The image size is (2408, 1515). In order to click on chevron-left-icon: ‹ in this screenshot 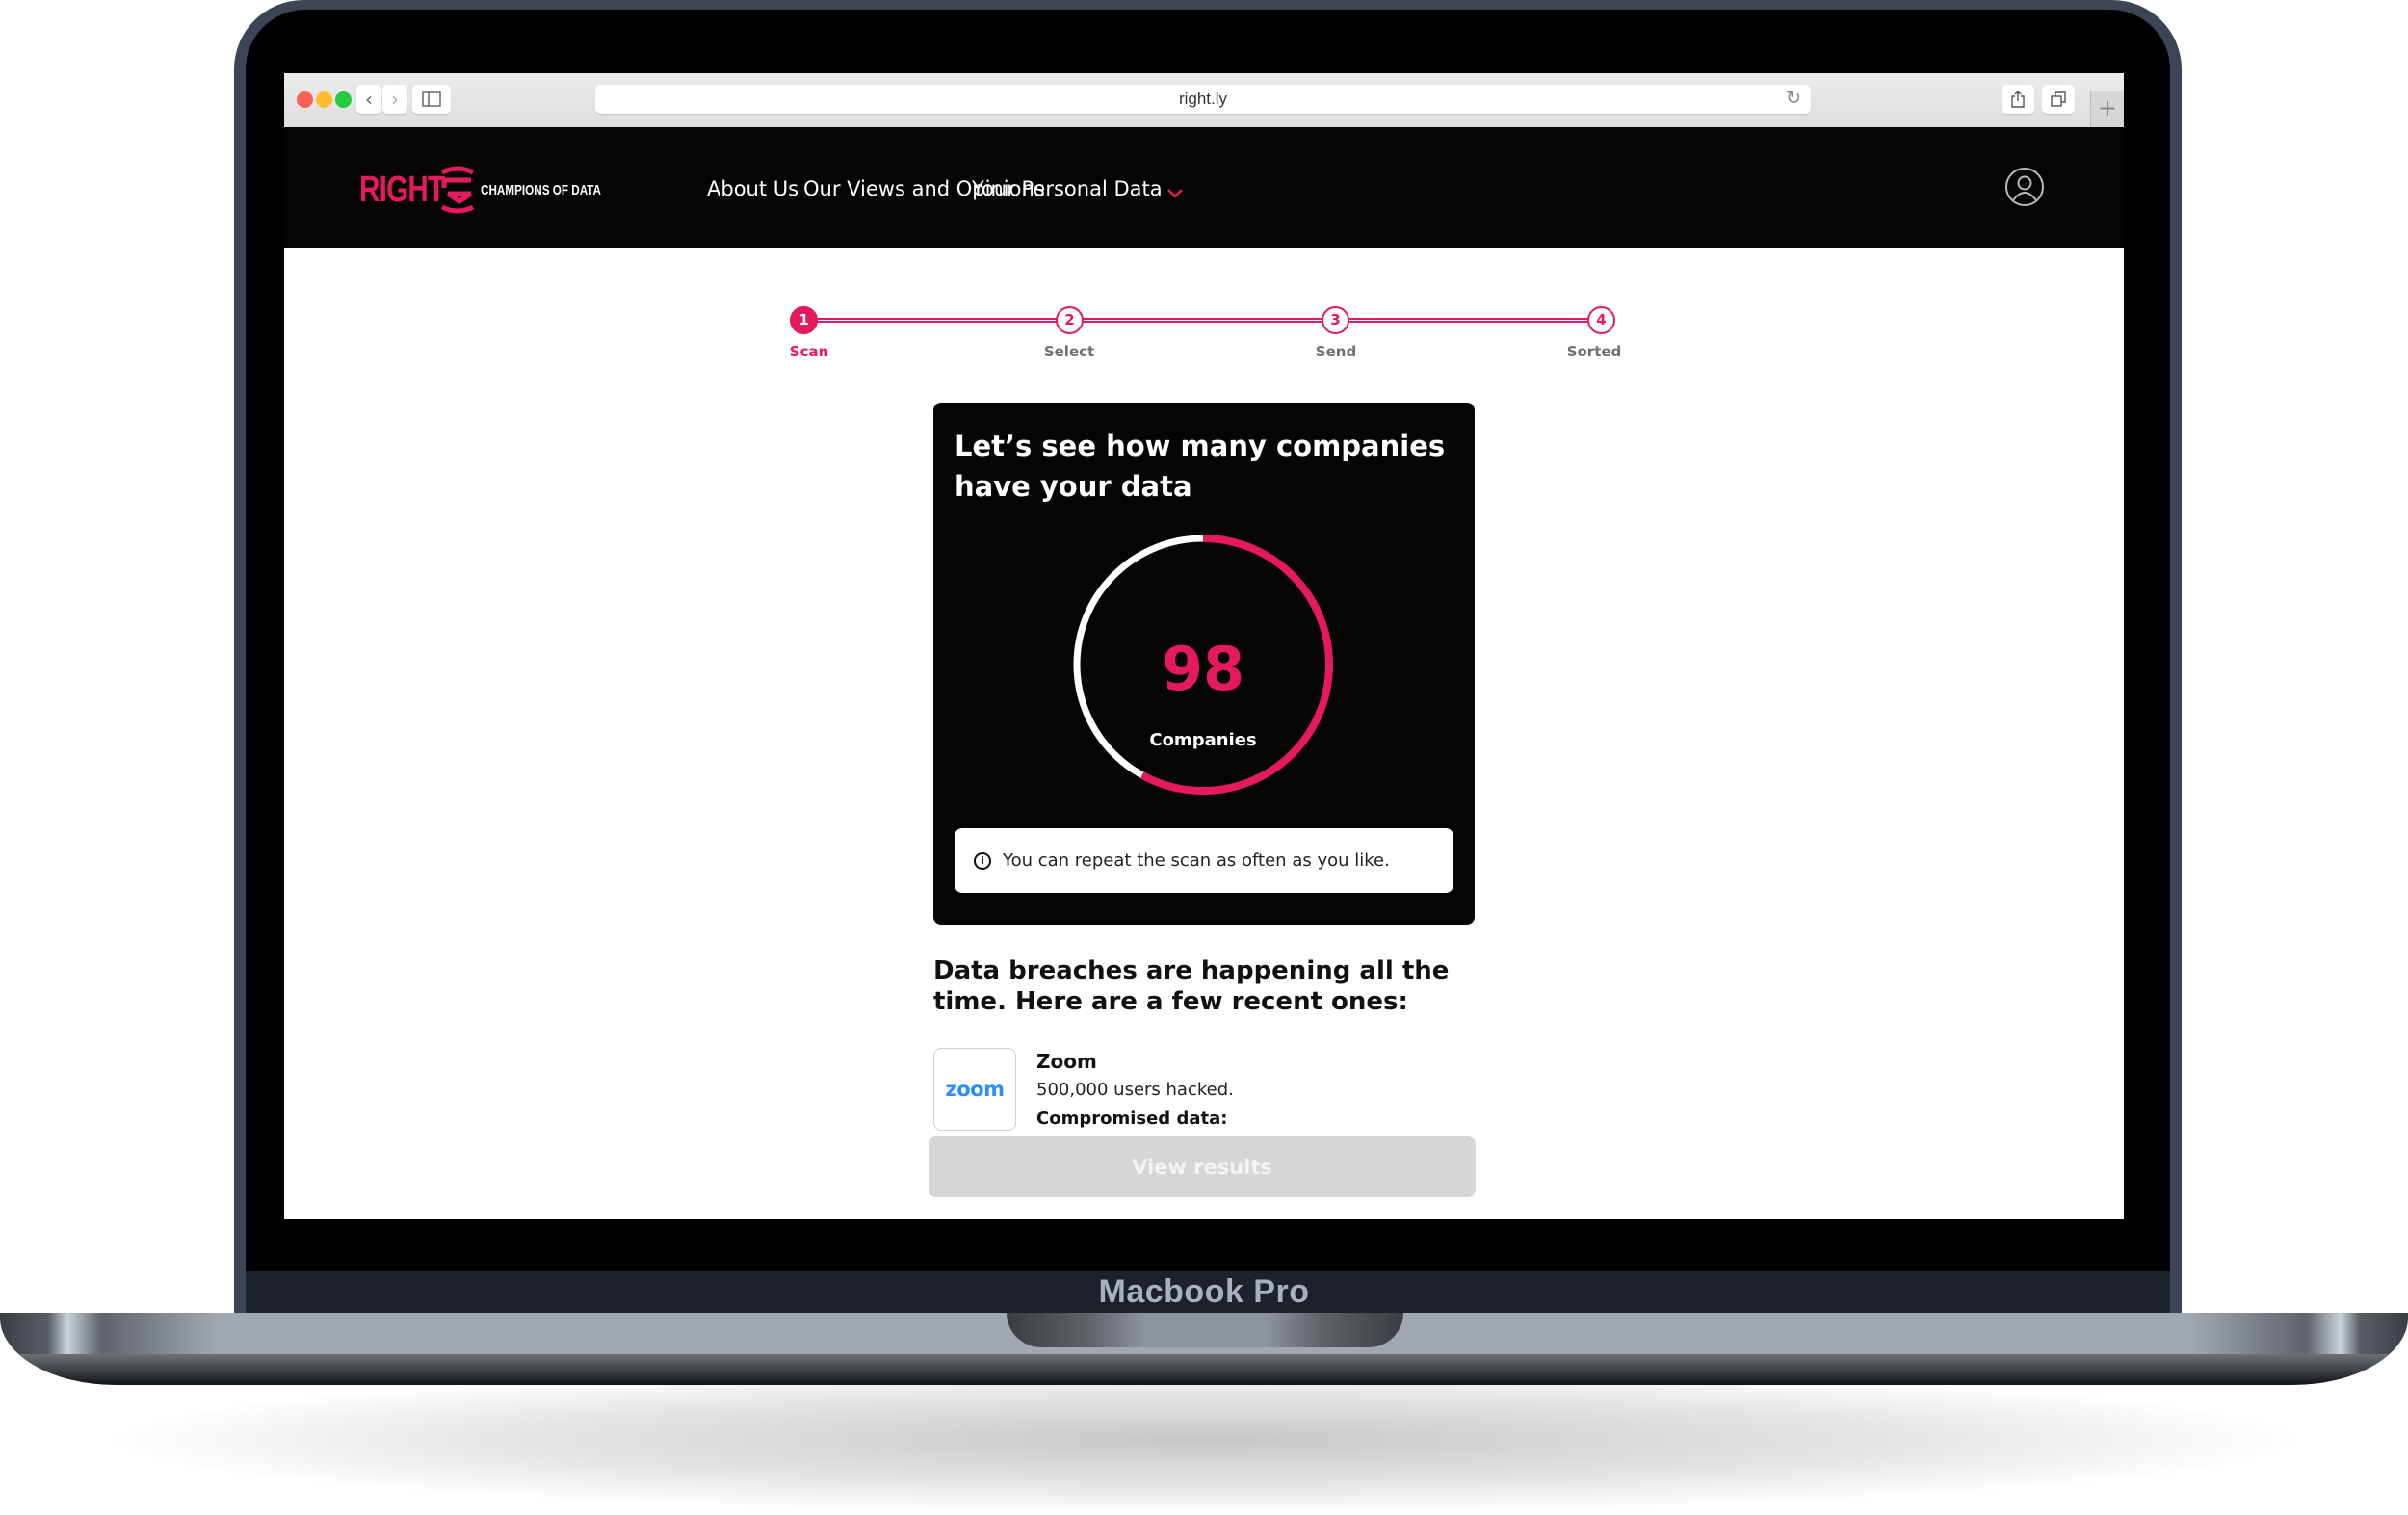, I will do `click(369, 100)`.